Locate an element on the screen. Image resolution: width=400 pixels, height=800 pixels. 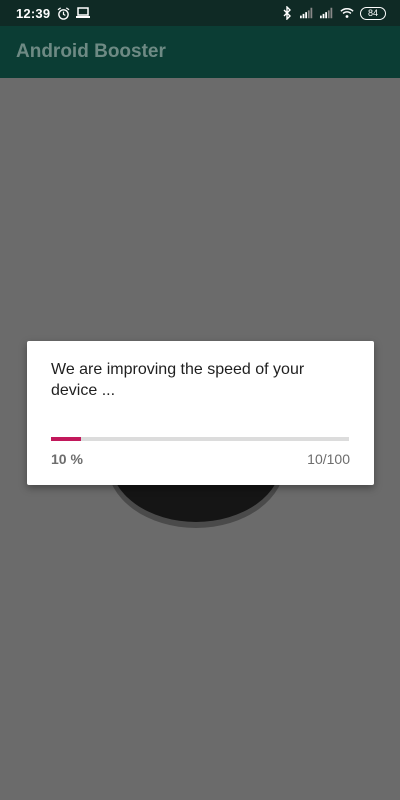
progress-fill is located at coordinates (66, 439).